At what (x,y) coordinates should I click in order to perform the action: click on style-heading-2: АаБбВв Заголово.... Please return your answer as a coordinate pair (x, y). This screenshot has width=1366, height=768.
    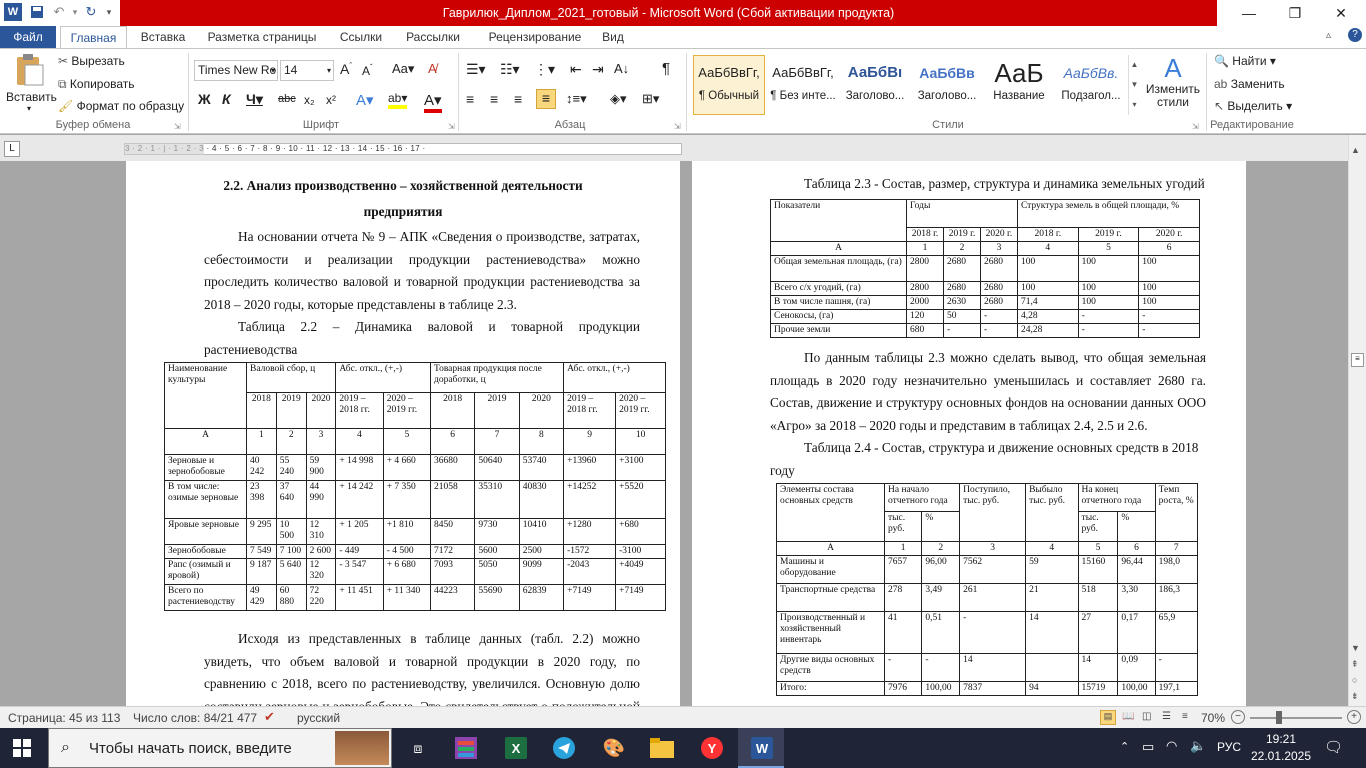
    Looking at the image, I should click on (947, 85).